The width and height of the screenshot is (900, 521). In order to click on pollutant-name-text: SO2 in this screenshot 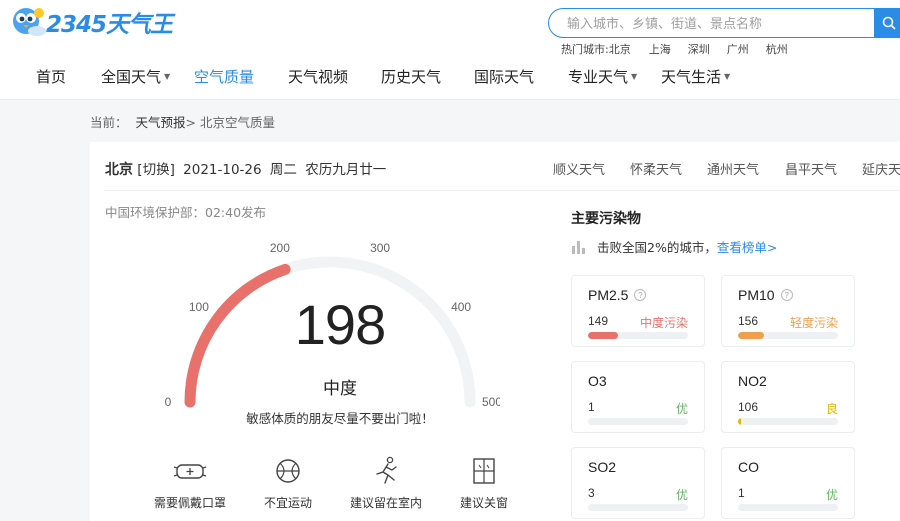, I will do `click(602, 467)`.